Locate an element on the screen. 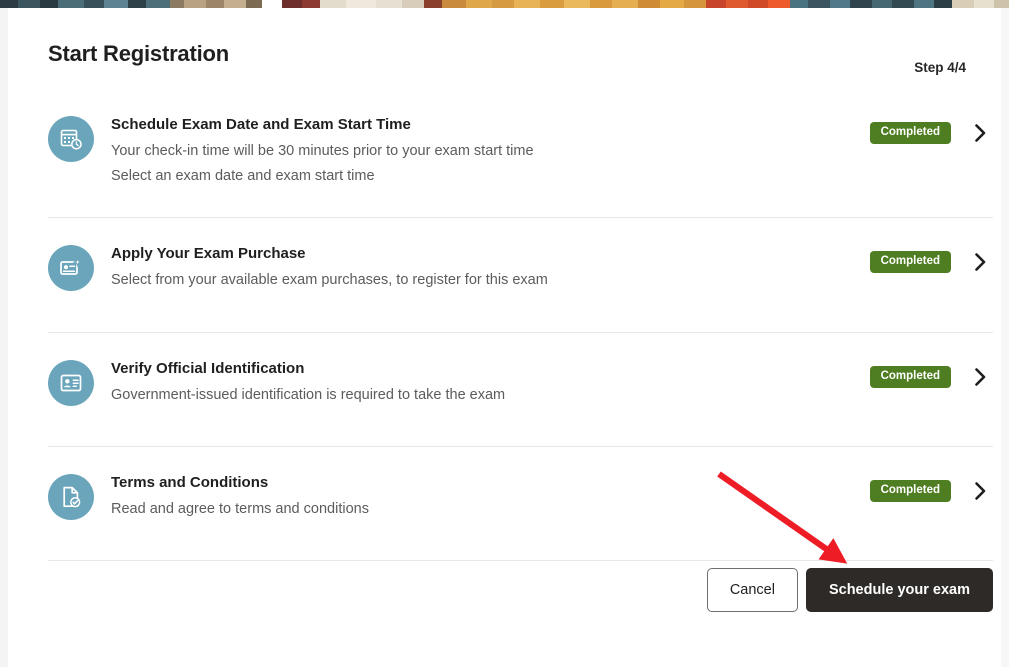 This screenshot has width=1009, height=667. calendar-clock-icon is located at coordinates (71, 139).